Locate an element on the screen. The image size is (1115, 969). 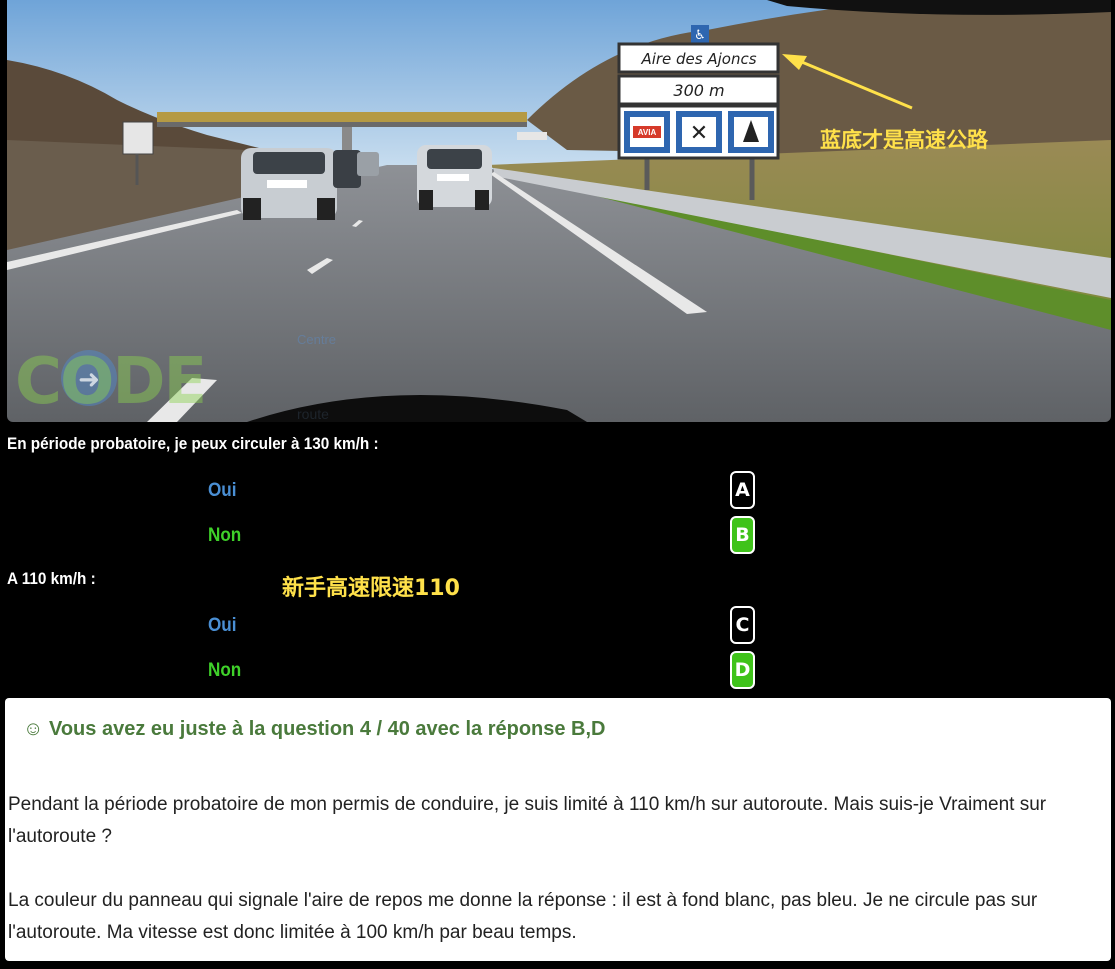
sign-name: Aire des Ajoncs is located at coordinates (698, 59).